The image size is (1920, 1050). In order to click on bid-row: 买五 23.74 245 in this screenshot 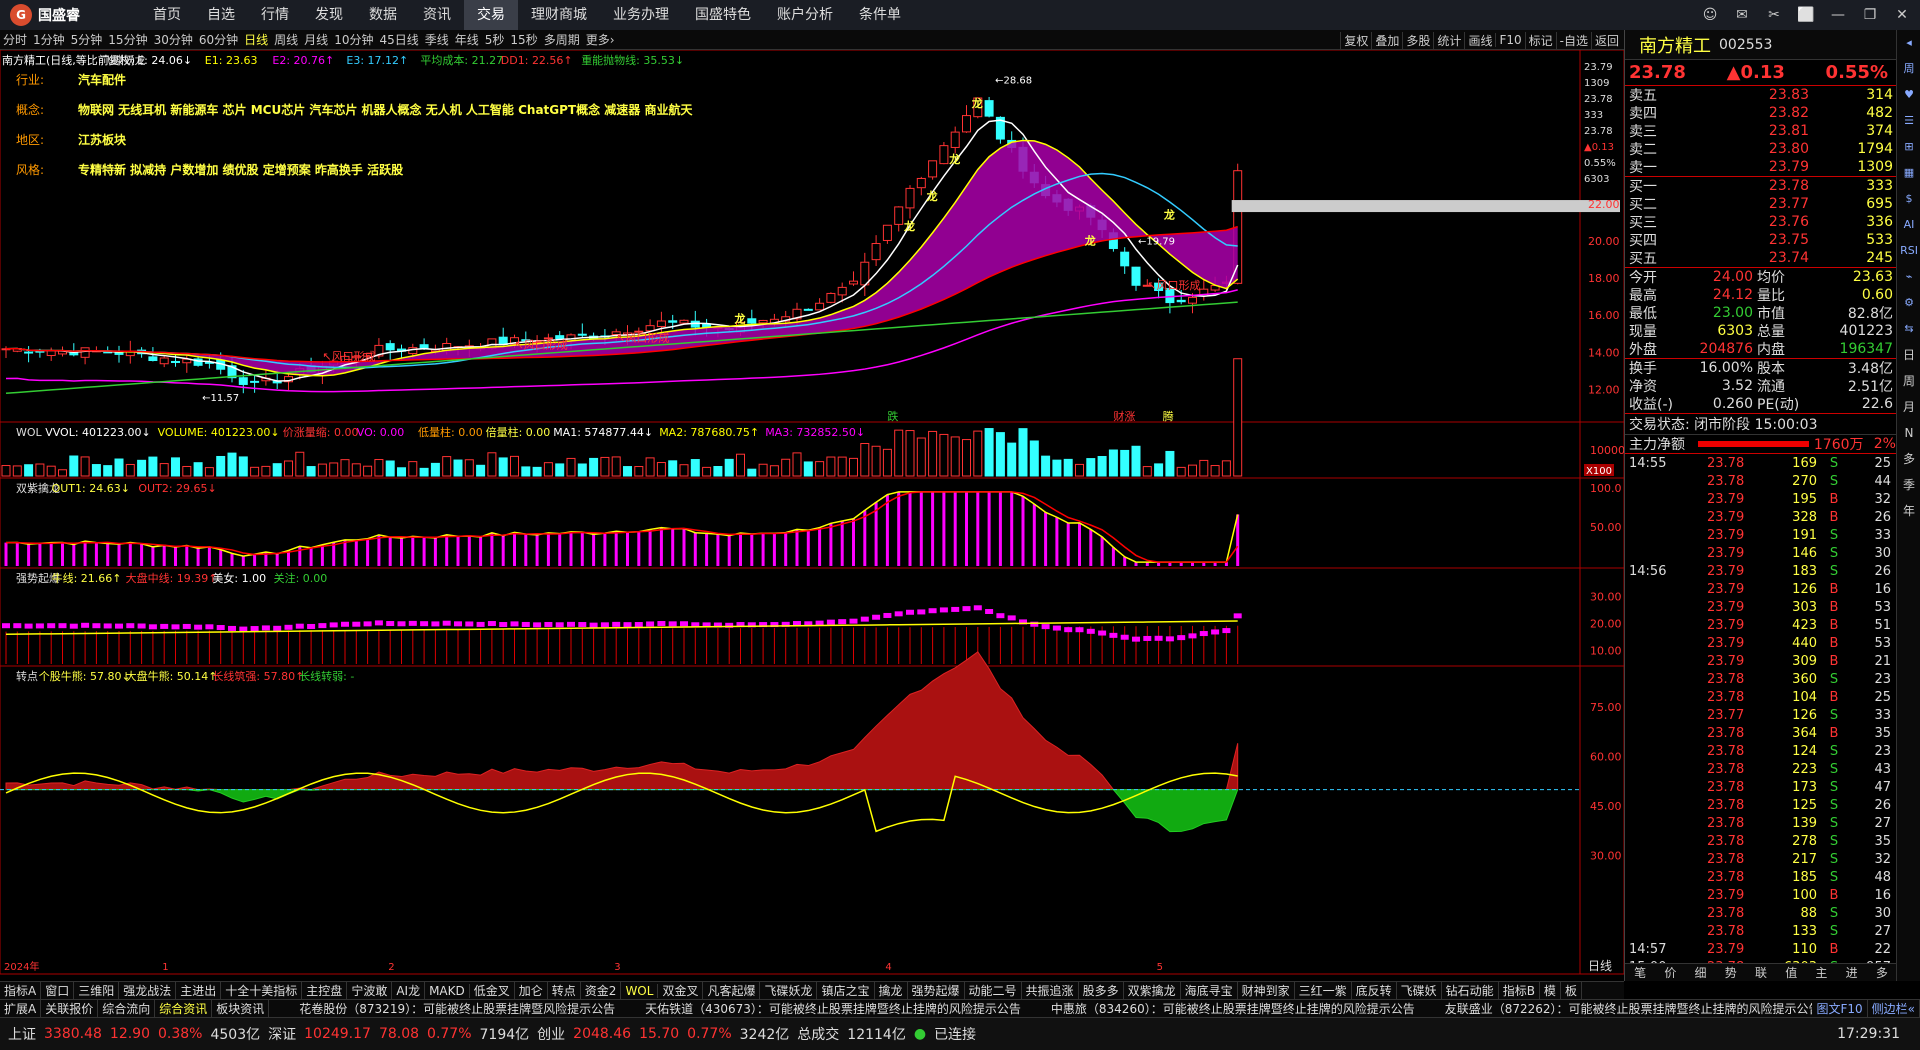, I will do `click(1760, 258)`.